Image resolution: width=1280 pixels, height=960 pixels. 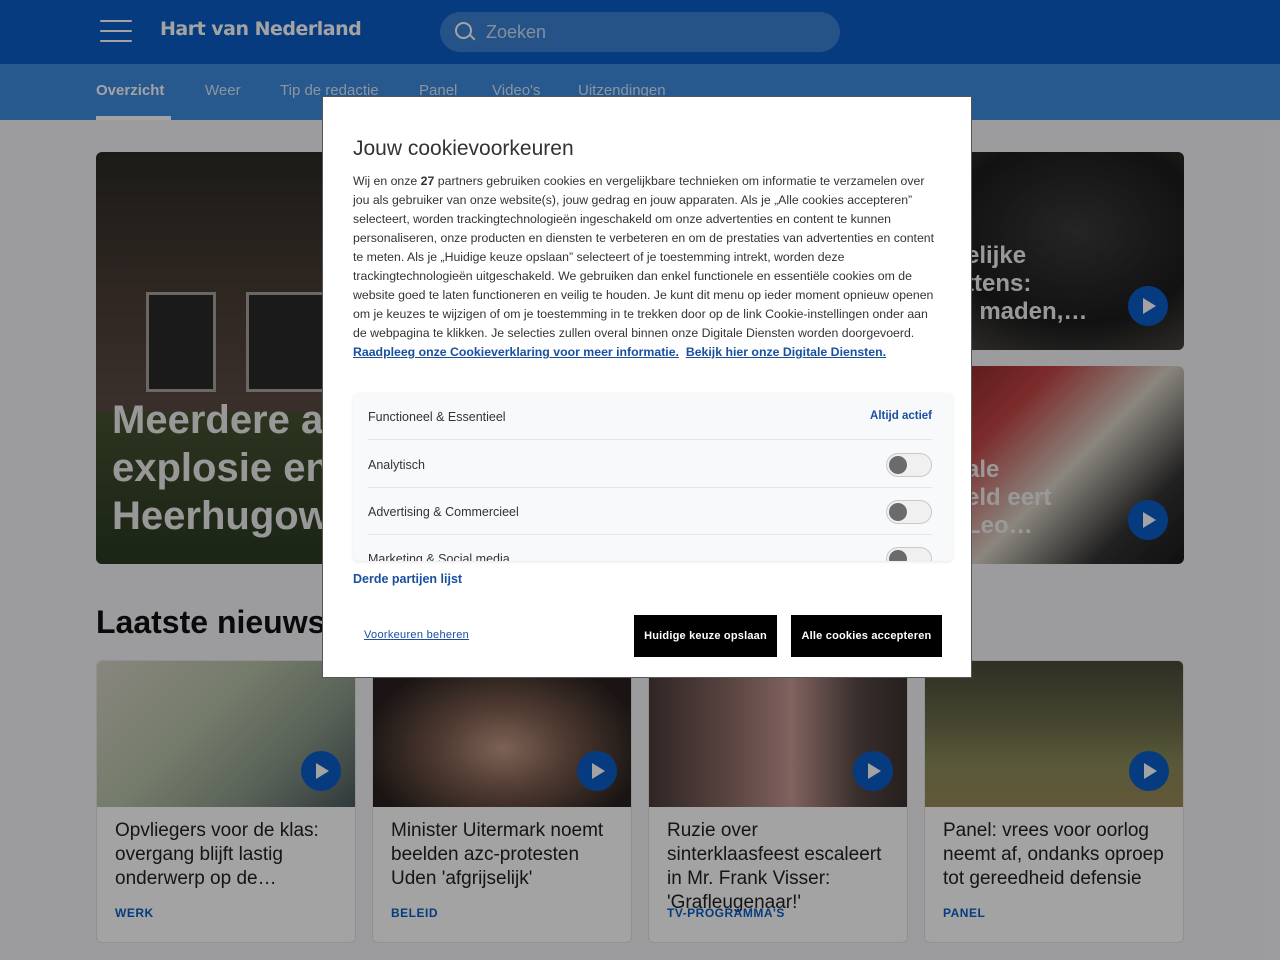 What do you see at coordinates (427, 181) in the screenshot?
I see `partner-count: 27` at bounding box center [427, 181].